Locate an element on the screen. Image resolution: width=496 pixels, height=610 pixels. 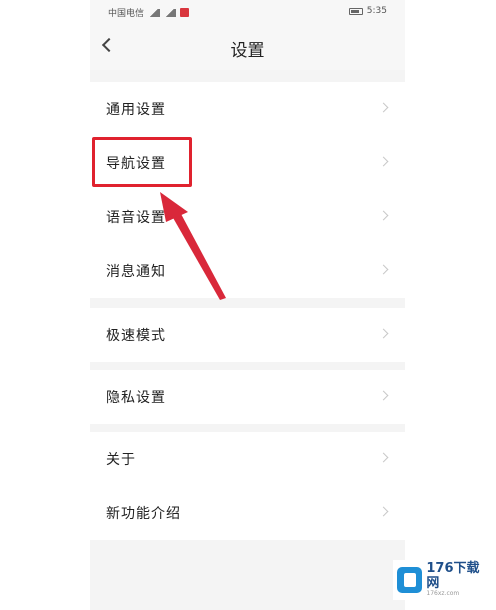
watermark-sub: 176xz.com is located at coordinates (443, 593).